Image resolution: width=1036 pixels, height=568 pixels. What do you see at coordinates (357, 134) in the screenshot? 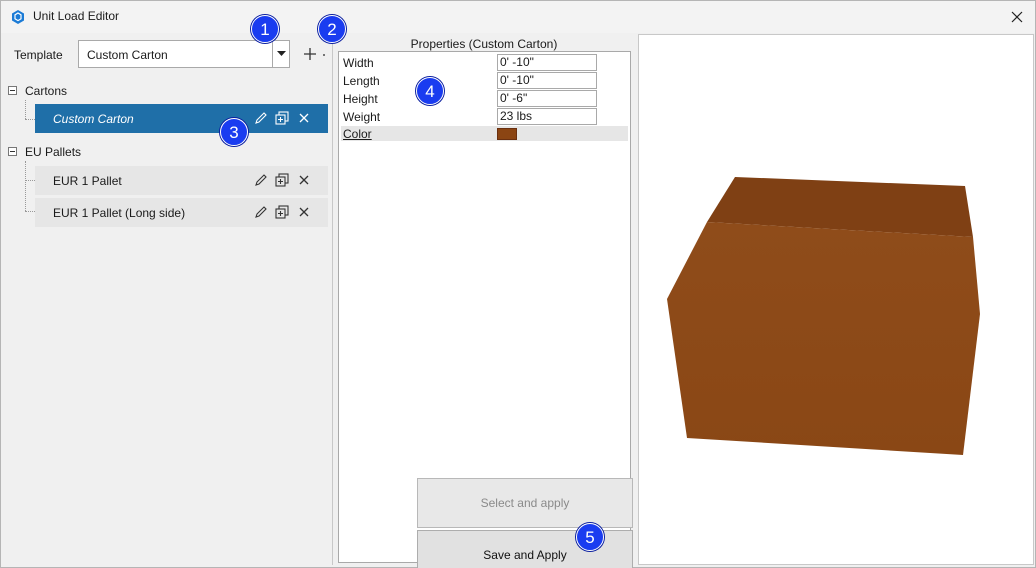
I see `color-link: Color` at bounding box center [357, 134].